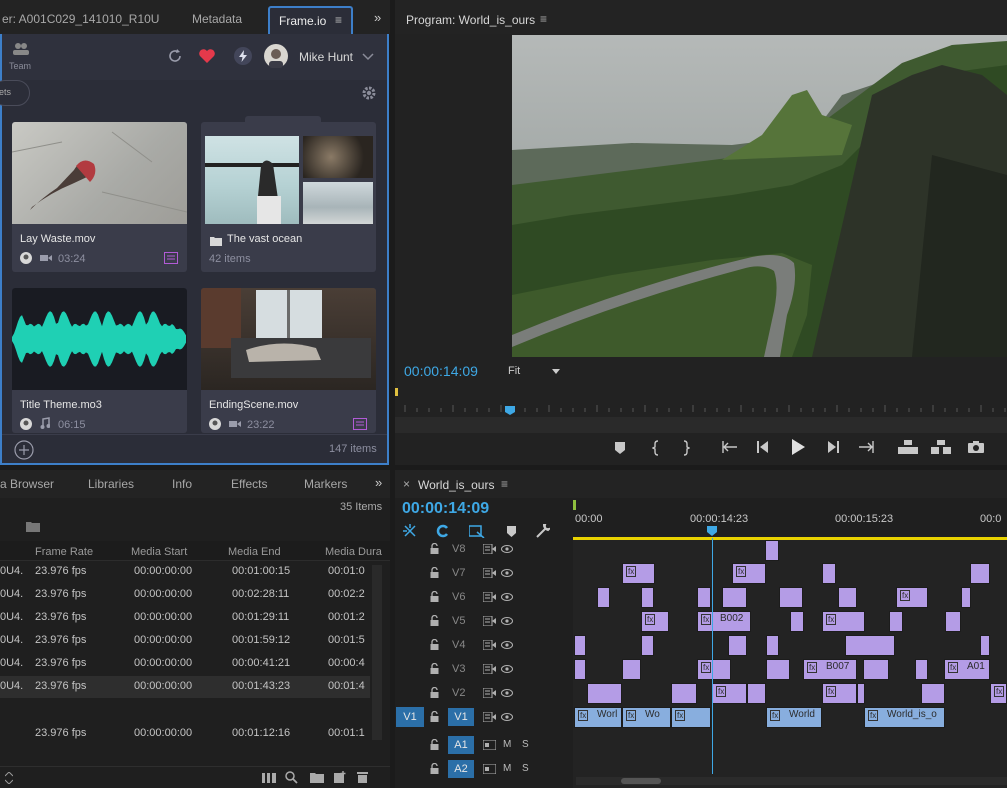 This screenshot has width=1007, height=788. Describe the element at coordinates (24, 450) in the screenshot. I see `add-icon` at that location.